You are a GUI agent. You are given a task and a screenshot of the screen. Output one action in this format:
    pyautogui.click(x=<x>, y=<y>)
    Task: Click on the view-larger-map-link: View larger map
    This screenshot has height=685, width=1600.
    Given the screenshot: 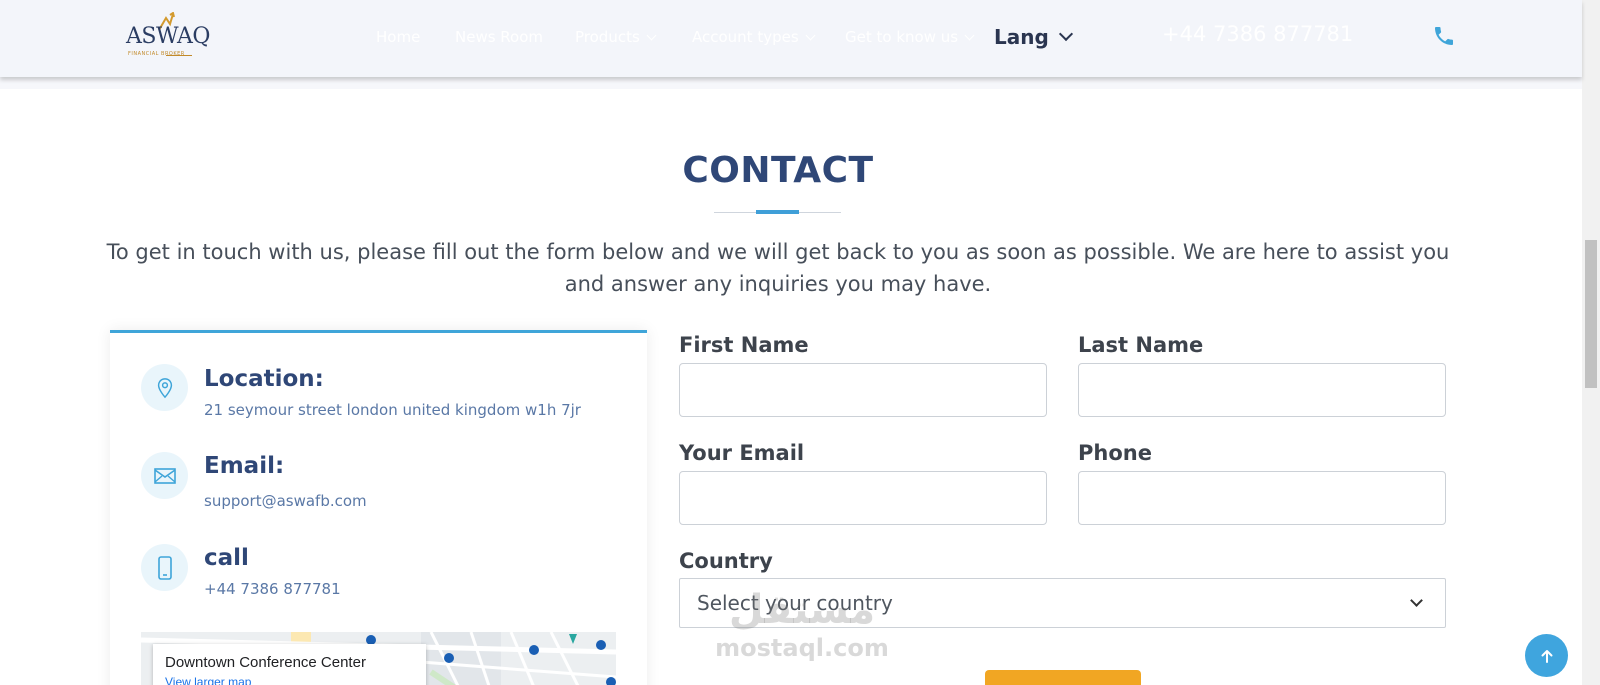 What is the action you would take?
    pyautogui.click(x=208, y=680)
    